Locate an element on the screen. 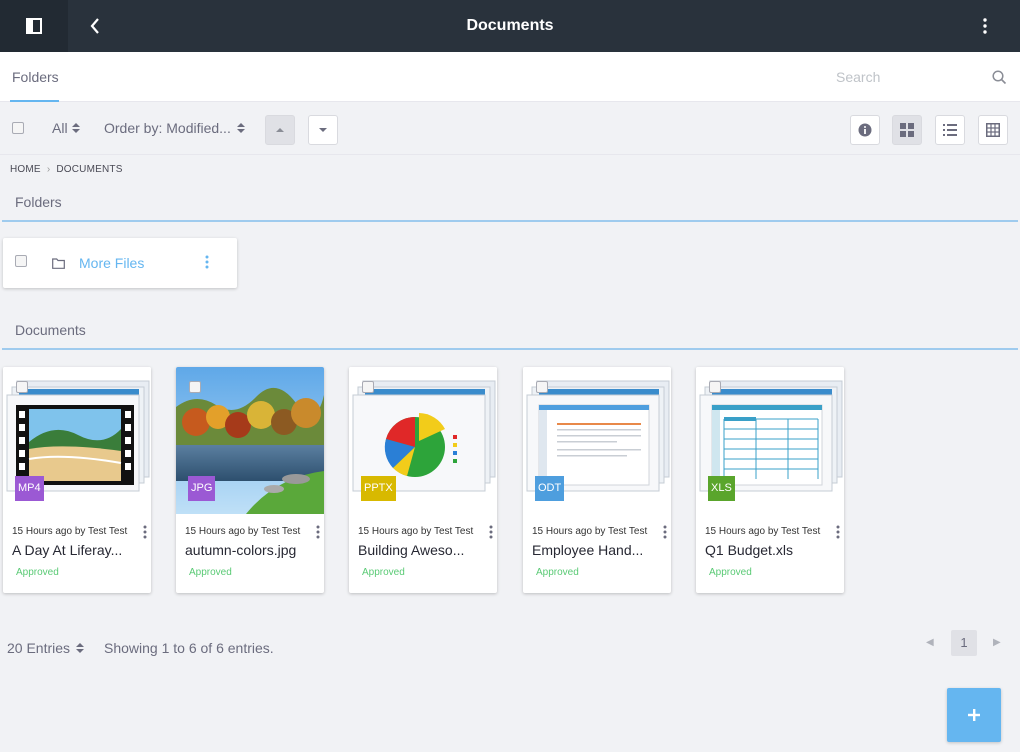 The image size is (1020, 752). breadcrumb: HOME › DOCUMENTS is located at coordinates (66, 169).